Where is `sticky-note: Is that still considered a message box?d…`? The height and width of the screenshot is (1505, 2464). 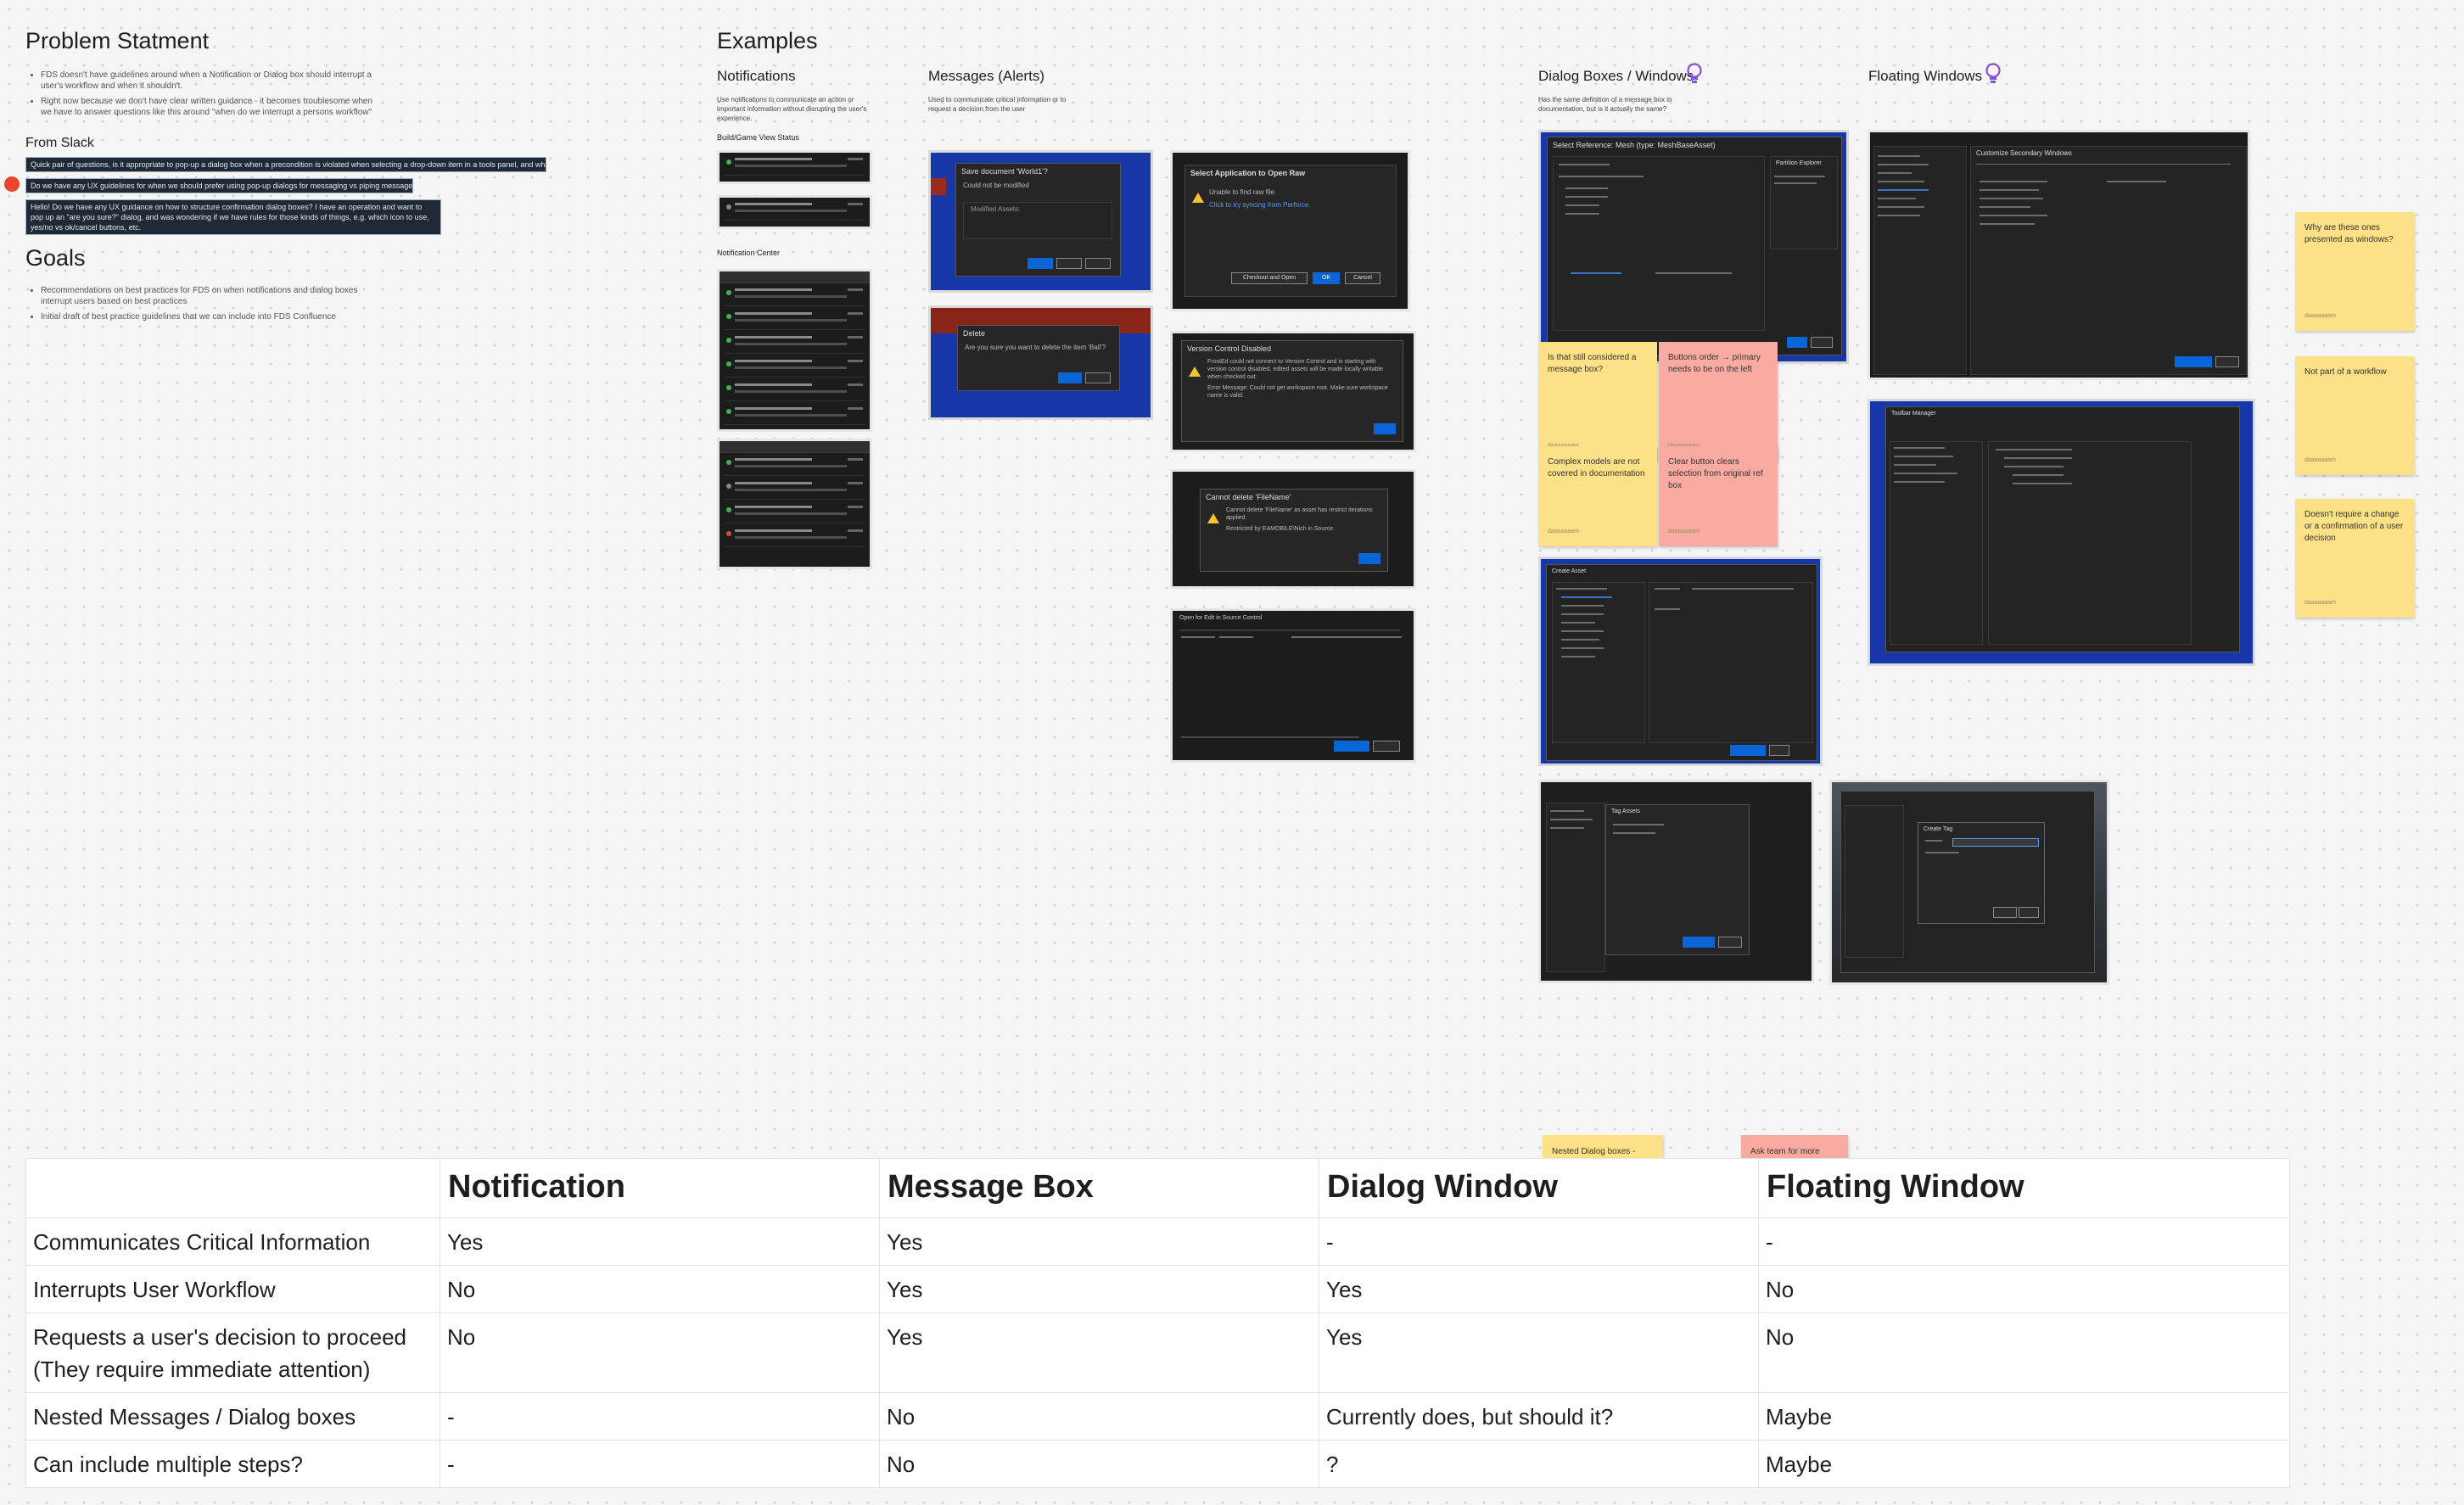 sticky-note: Is that still considered a message box?d… is located at coordinates (1597, 401).